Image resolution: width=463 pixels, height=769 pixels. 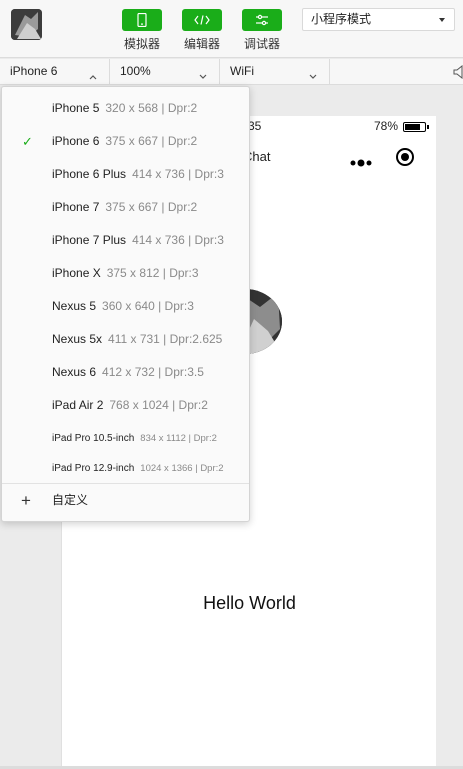 What do you see at coordinates (125, 500) in the screenshot?
I see `custom-device-option: + 自定义` at bounding box center [125, 500].